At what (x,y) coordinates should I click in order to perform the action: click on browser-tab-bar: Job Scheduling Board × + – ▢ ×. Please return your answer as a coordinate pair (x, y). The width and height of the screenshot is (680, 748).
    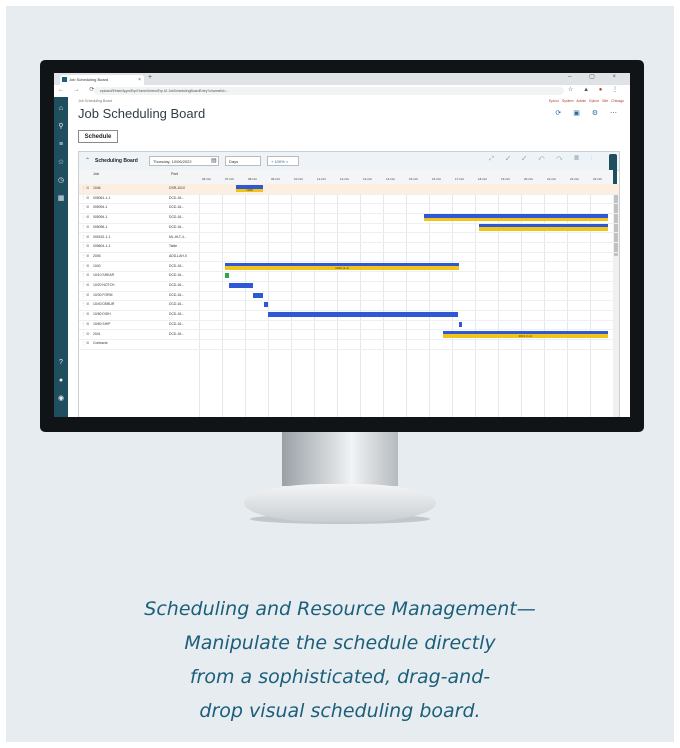
    Looking at the image, I should click on (342, 79).